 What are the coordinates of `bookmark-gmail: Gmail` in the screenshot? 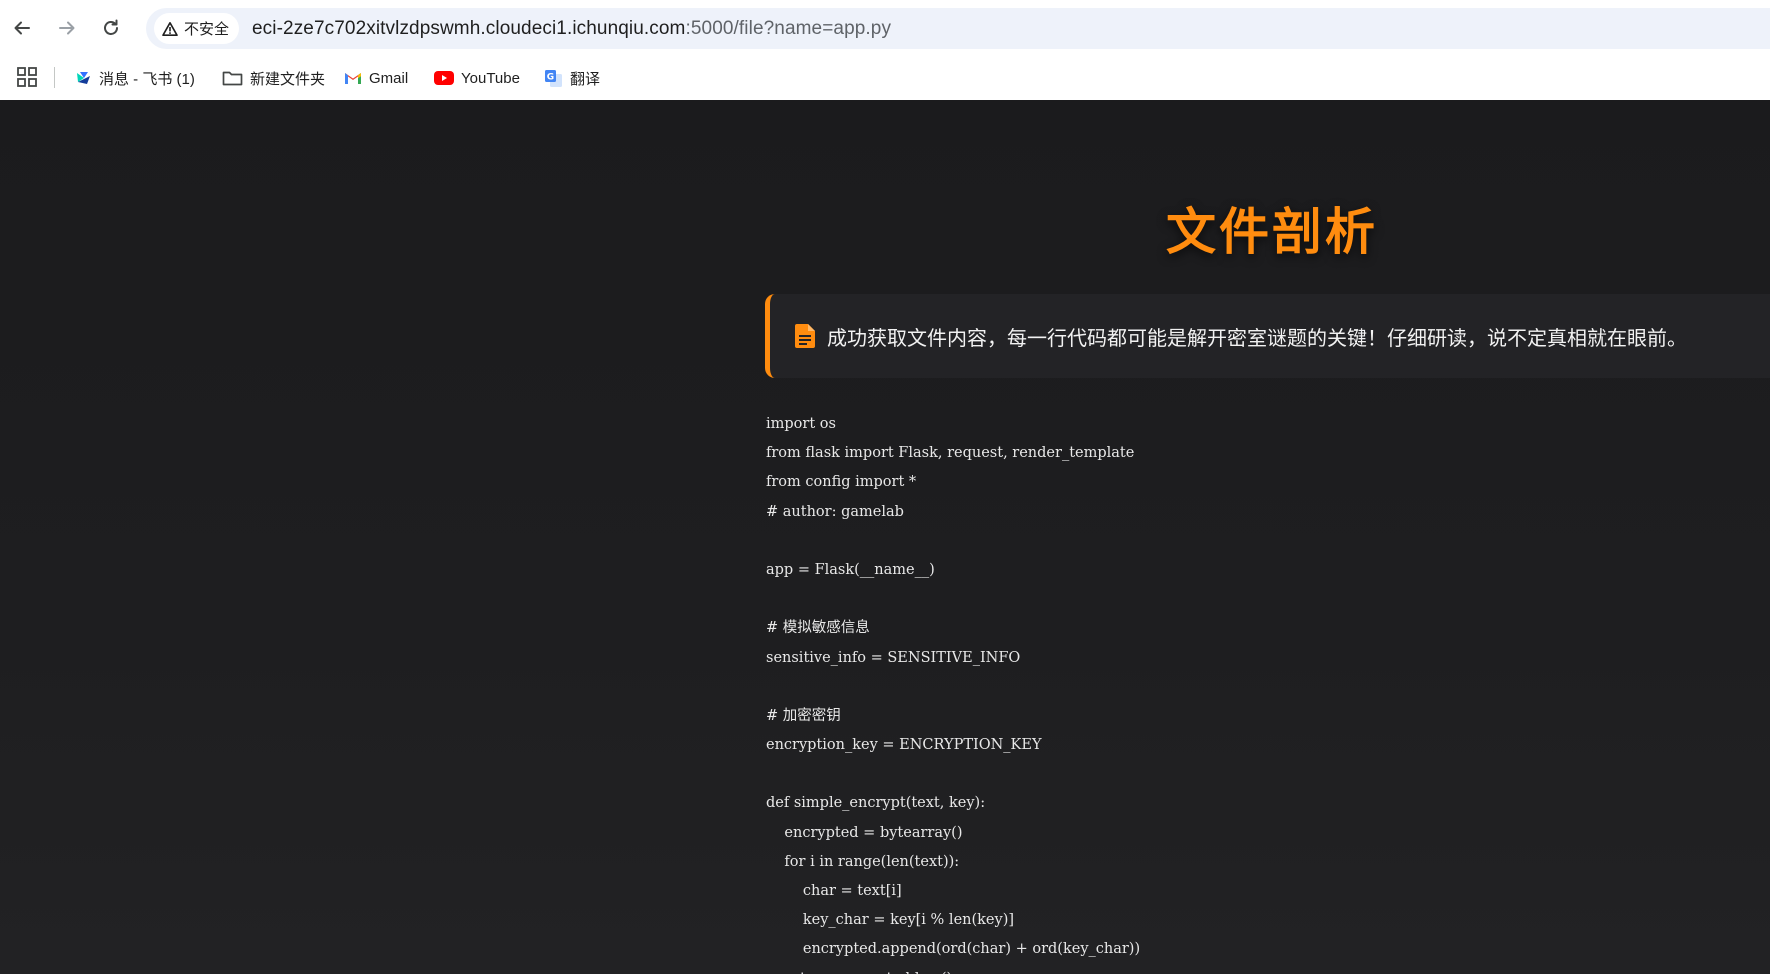 It's located at (376, 78).